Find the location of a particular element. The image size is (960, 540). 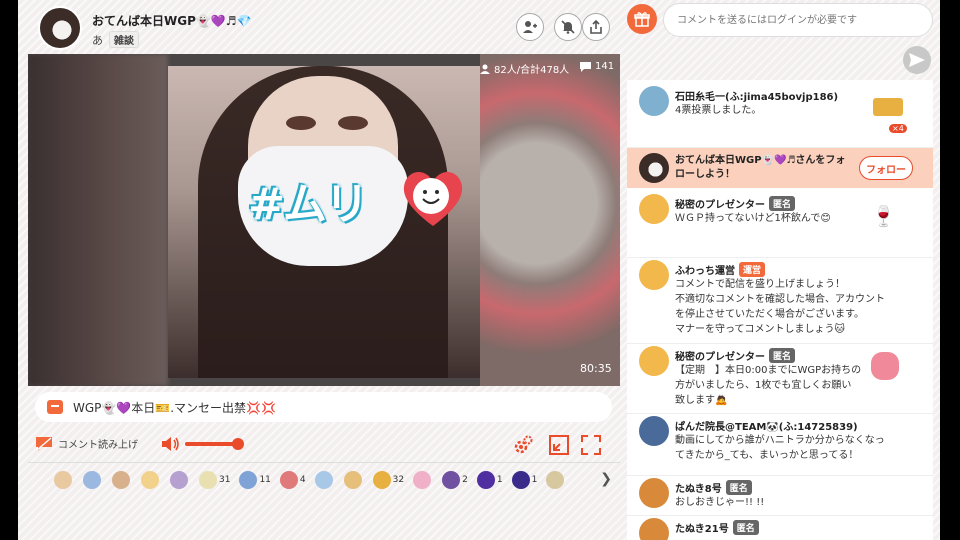

comment-item: 石田糸毛一(ふ:jima45bovjp186) 4票投票しました。 ×4 is located at coordinates (780, 116).